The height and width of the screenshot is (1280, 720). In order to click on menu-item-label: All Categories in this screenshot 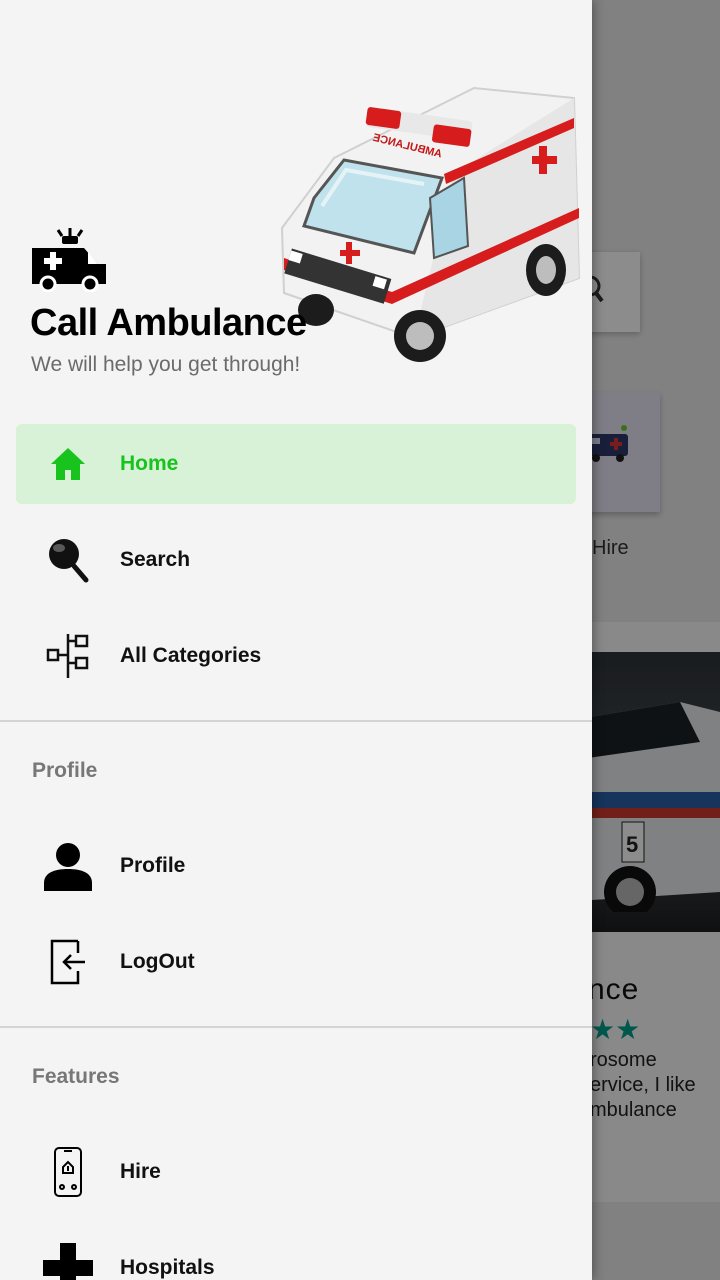, I will do `click(191, 655)`.